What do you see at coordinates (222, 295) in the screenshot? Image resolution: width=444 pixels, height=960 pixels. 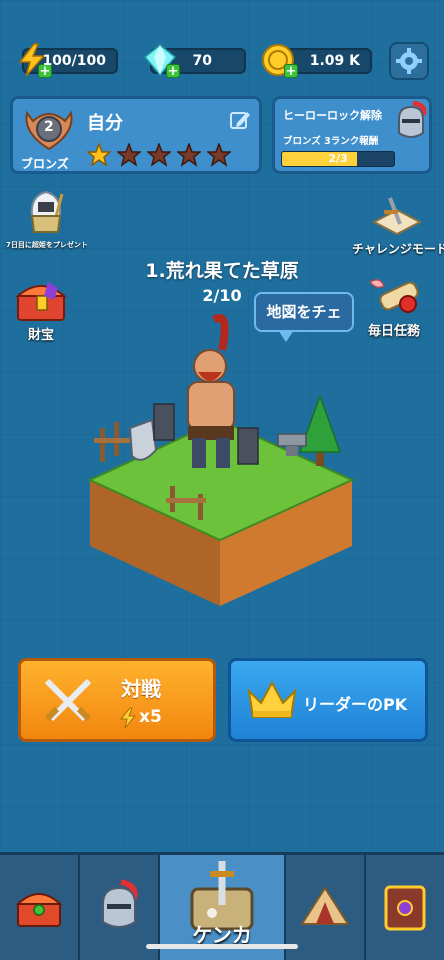 I see `stage-progress: 2/10` at bounding box center [222, 295].